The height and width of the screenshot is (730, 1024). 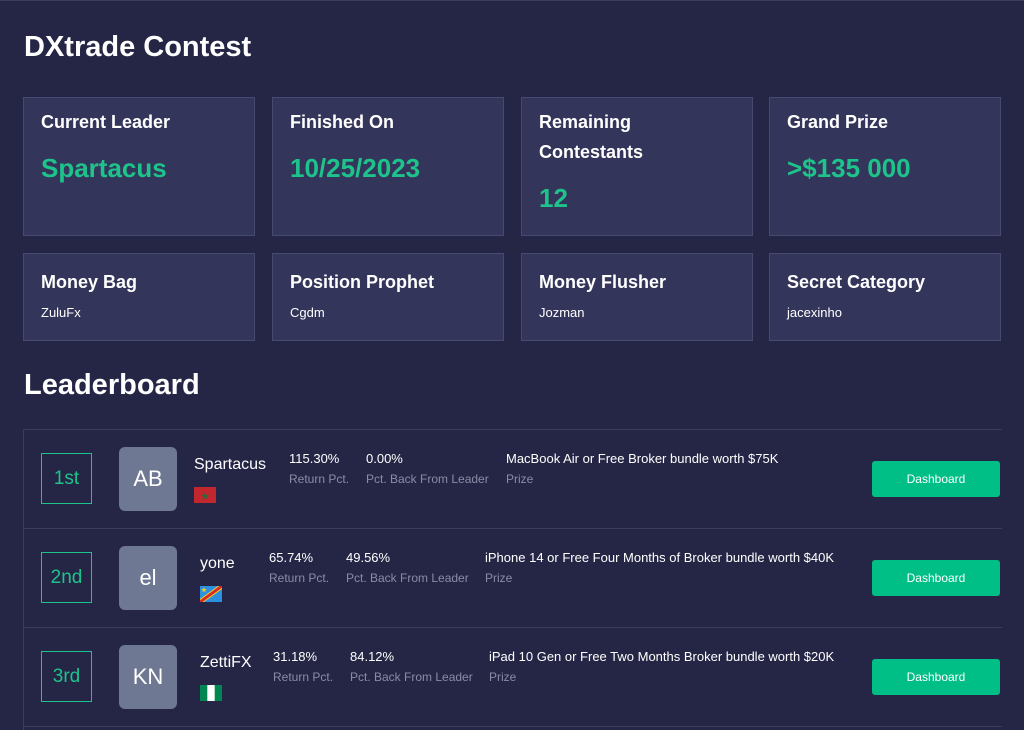 What do you see at coordinates (388, 297) in the screenshot?
I see `award-card-position-prophet: Position Prophet Cgdm` at bounding box center [388, 297].